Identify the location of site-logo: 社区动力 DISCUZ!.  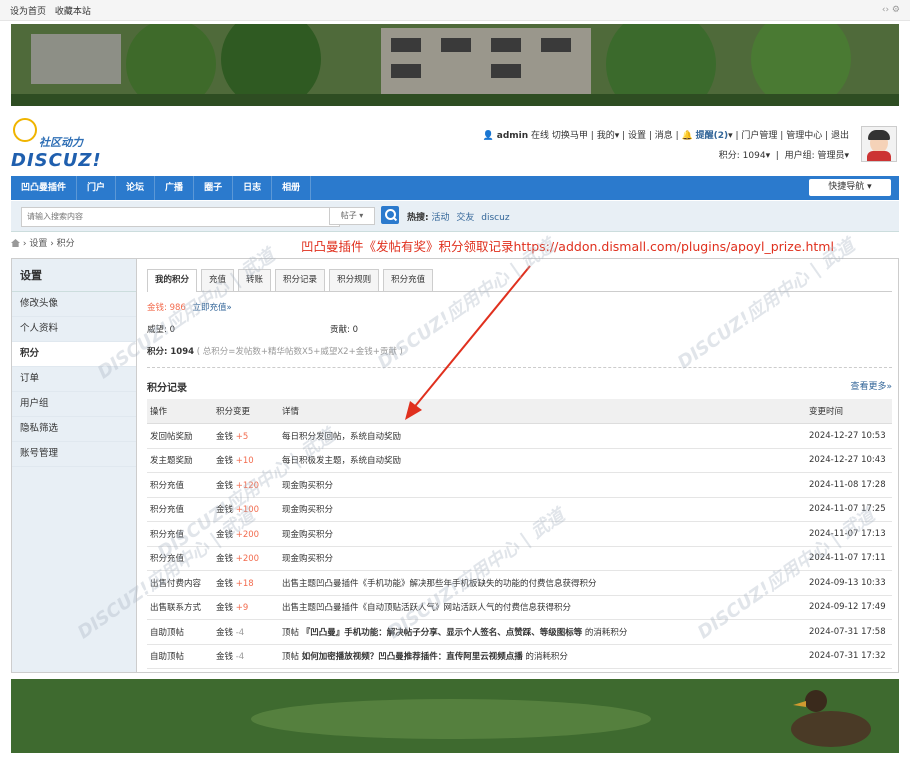
(66, 144).